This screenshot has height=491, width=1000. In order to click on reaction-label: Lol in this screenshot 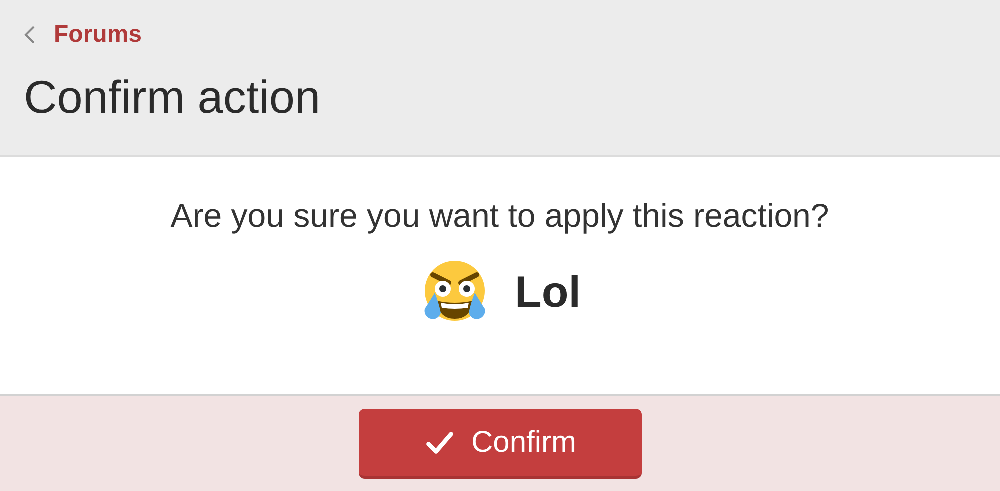, I will do `click(548, 293)`.